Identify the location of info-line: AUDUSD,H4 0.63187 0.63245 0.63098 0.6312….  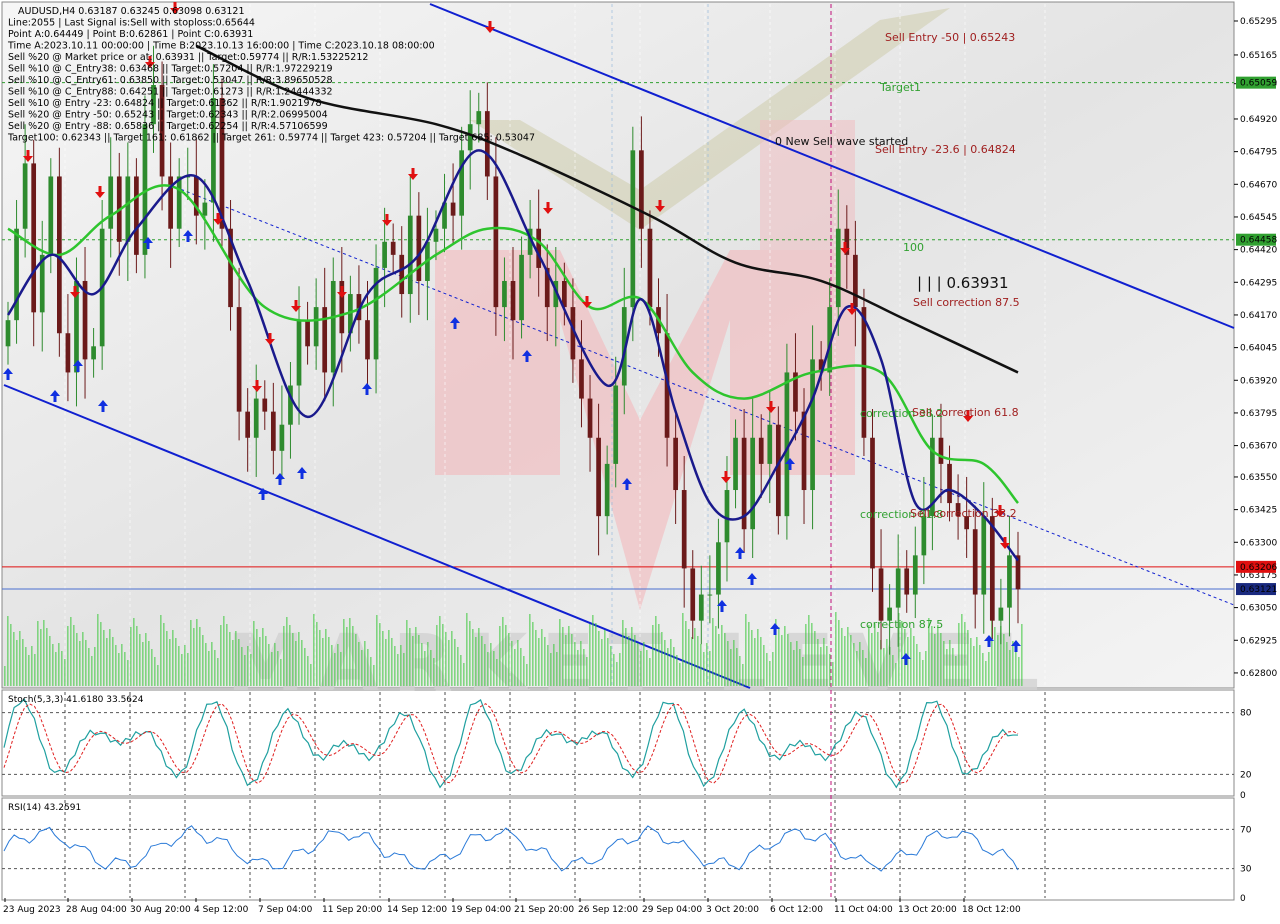
(131, 11).